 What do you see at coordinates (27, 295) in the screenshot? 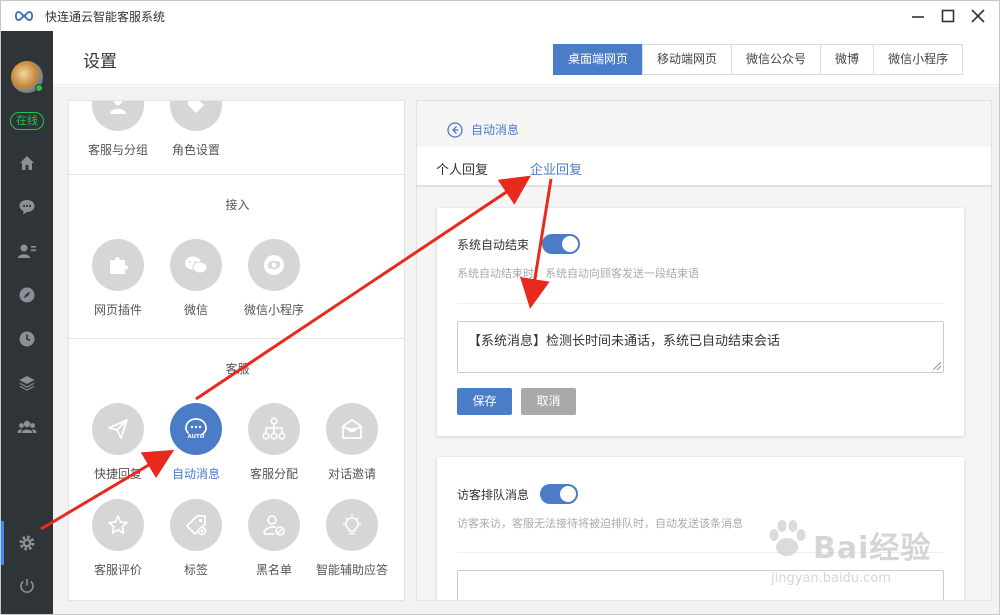
I see `compass-icon` at bounding box center [27, 295].